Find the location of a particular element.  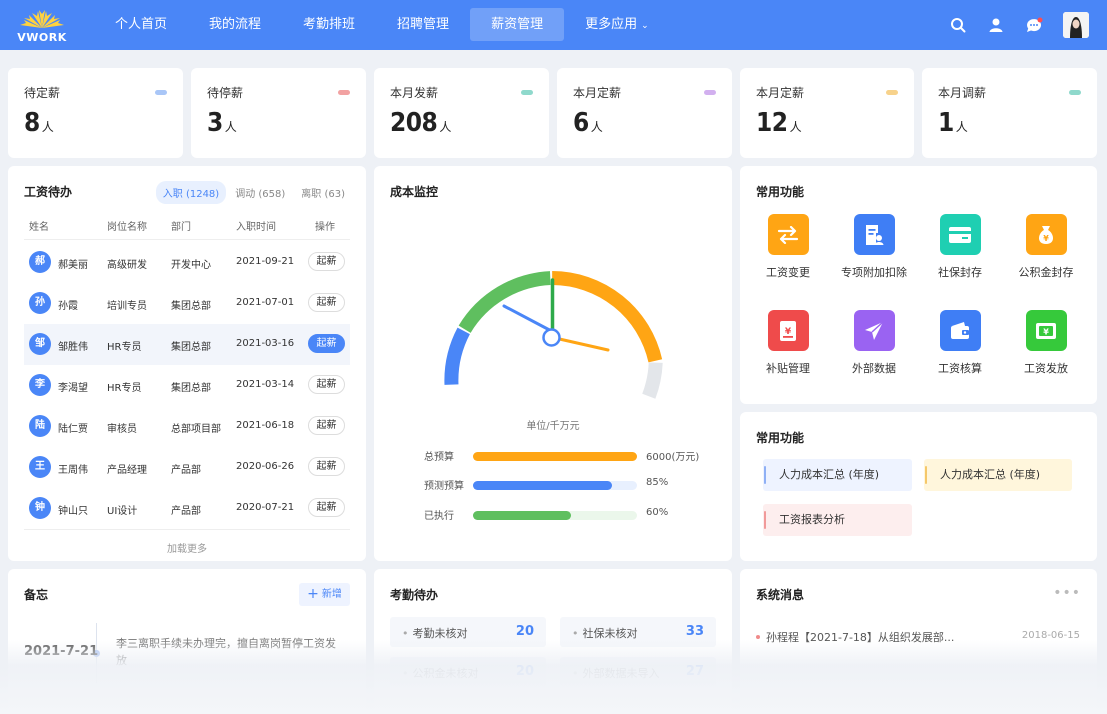

employee-name: 陆仁贾 is located at coordinates (73, 429).